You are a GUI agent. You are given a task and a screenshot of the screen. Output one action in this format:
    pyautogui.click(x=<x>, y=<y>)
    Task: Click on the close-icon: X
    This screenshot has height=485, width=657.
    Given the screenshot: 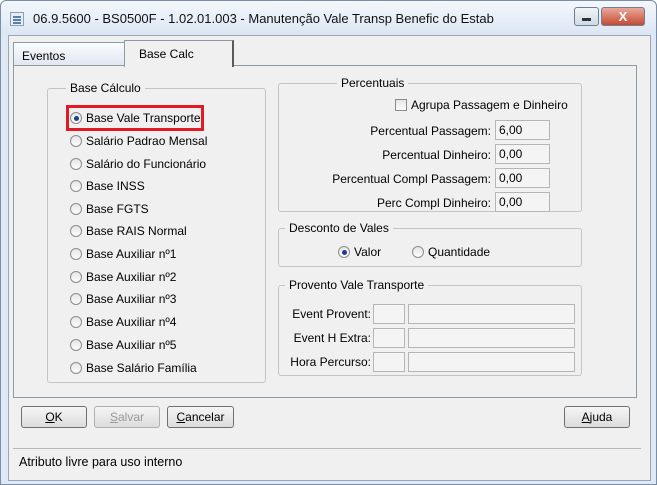 What is the action you would take?
    pyautogui.click(x=623, y=16)
    